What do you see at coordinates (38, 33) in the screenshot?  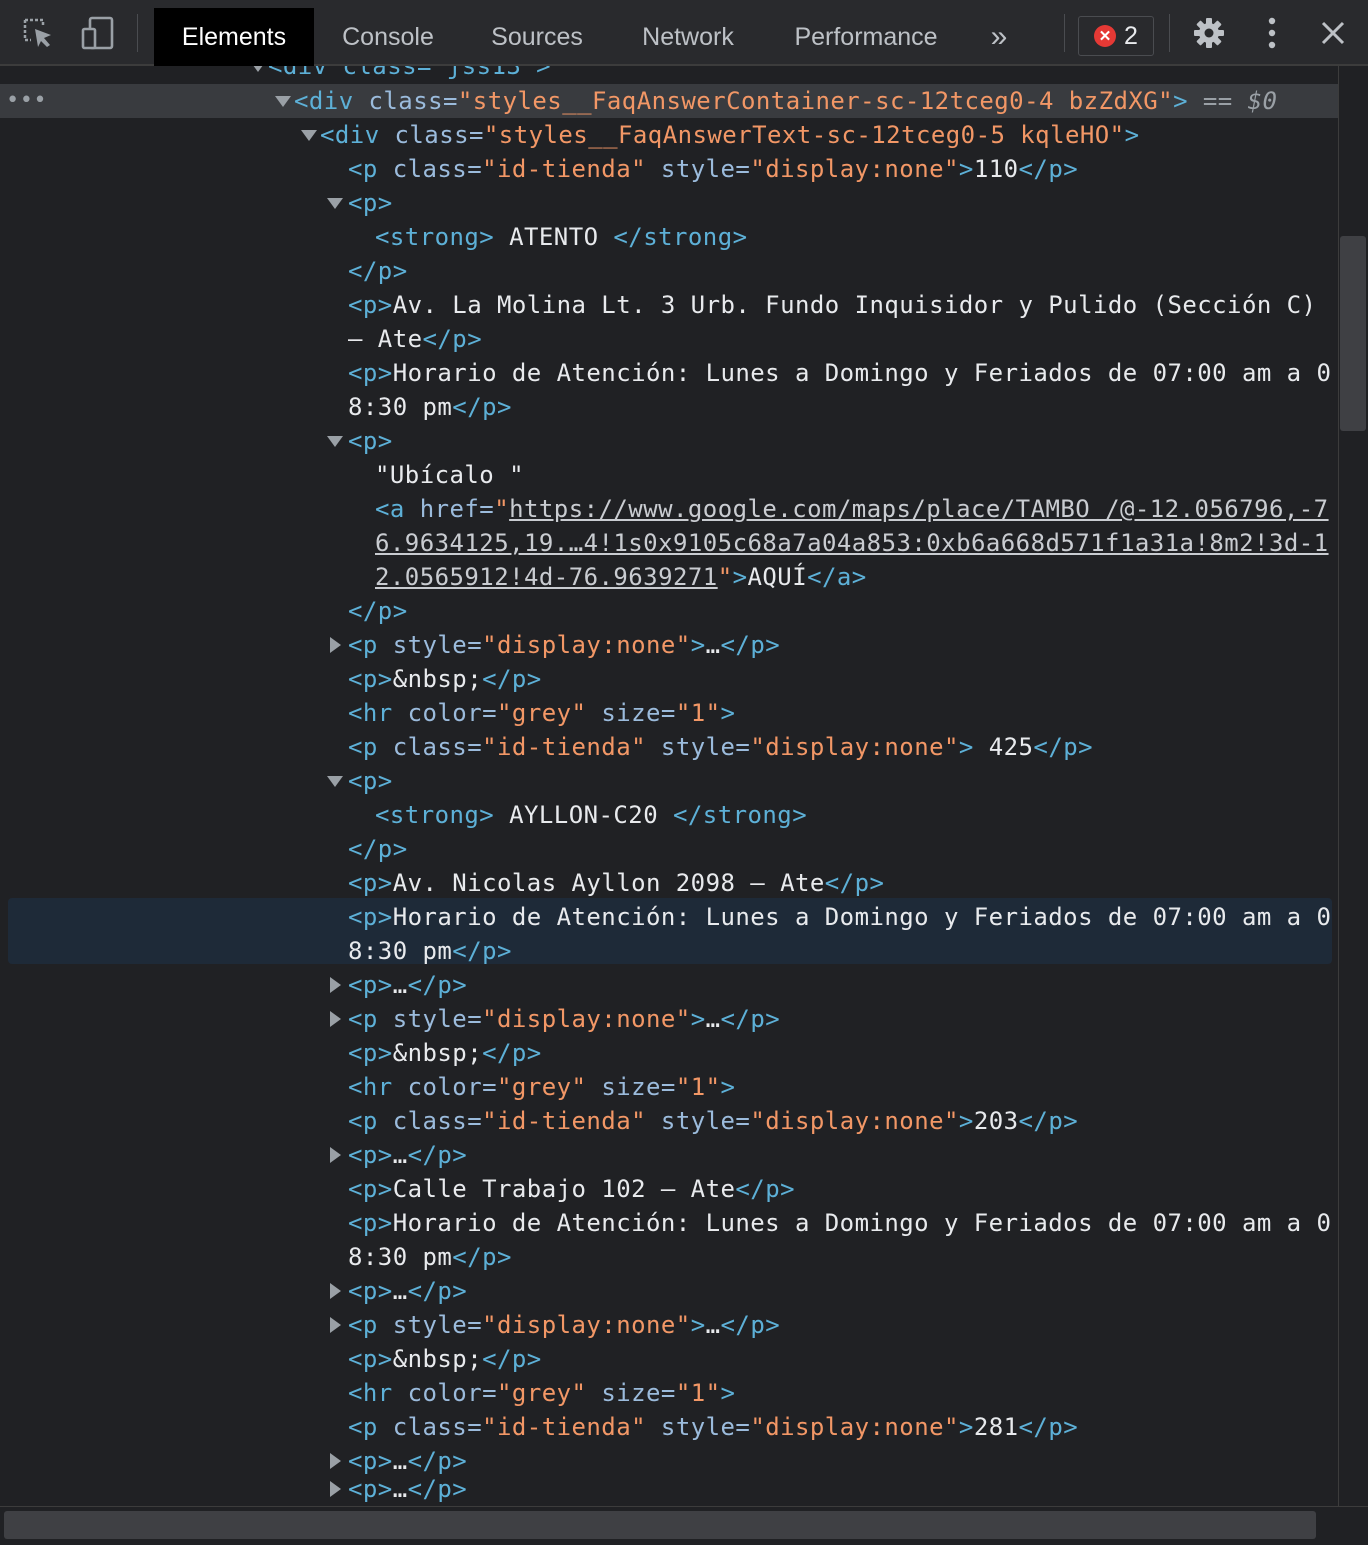 I see `inspect-element-icon` at bounding box center [38, 33].